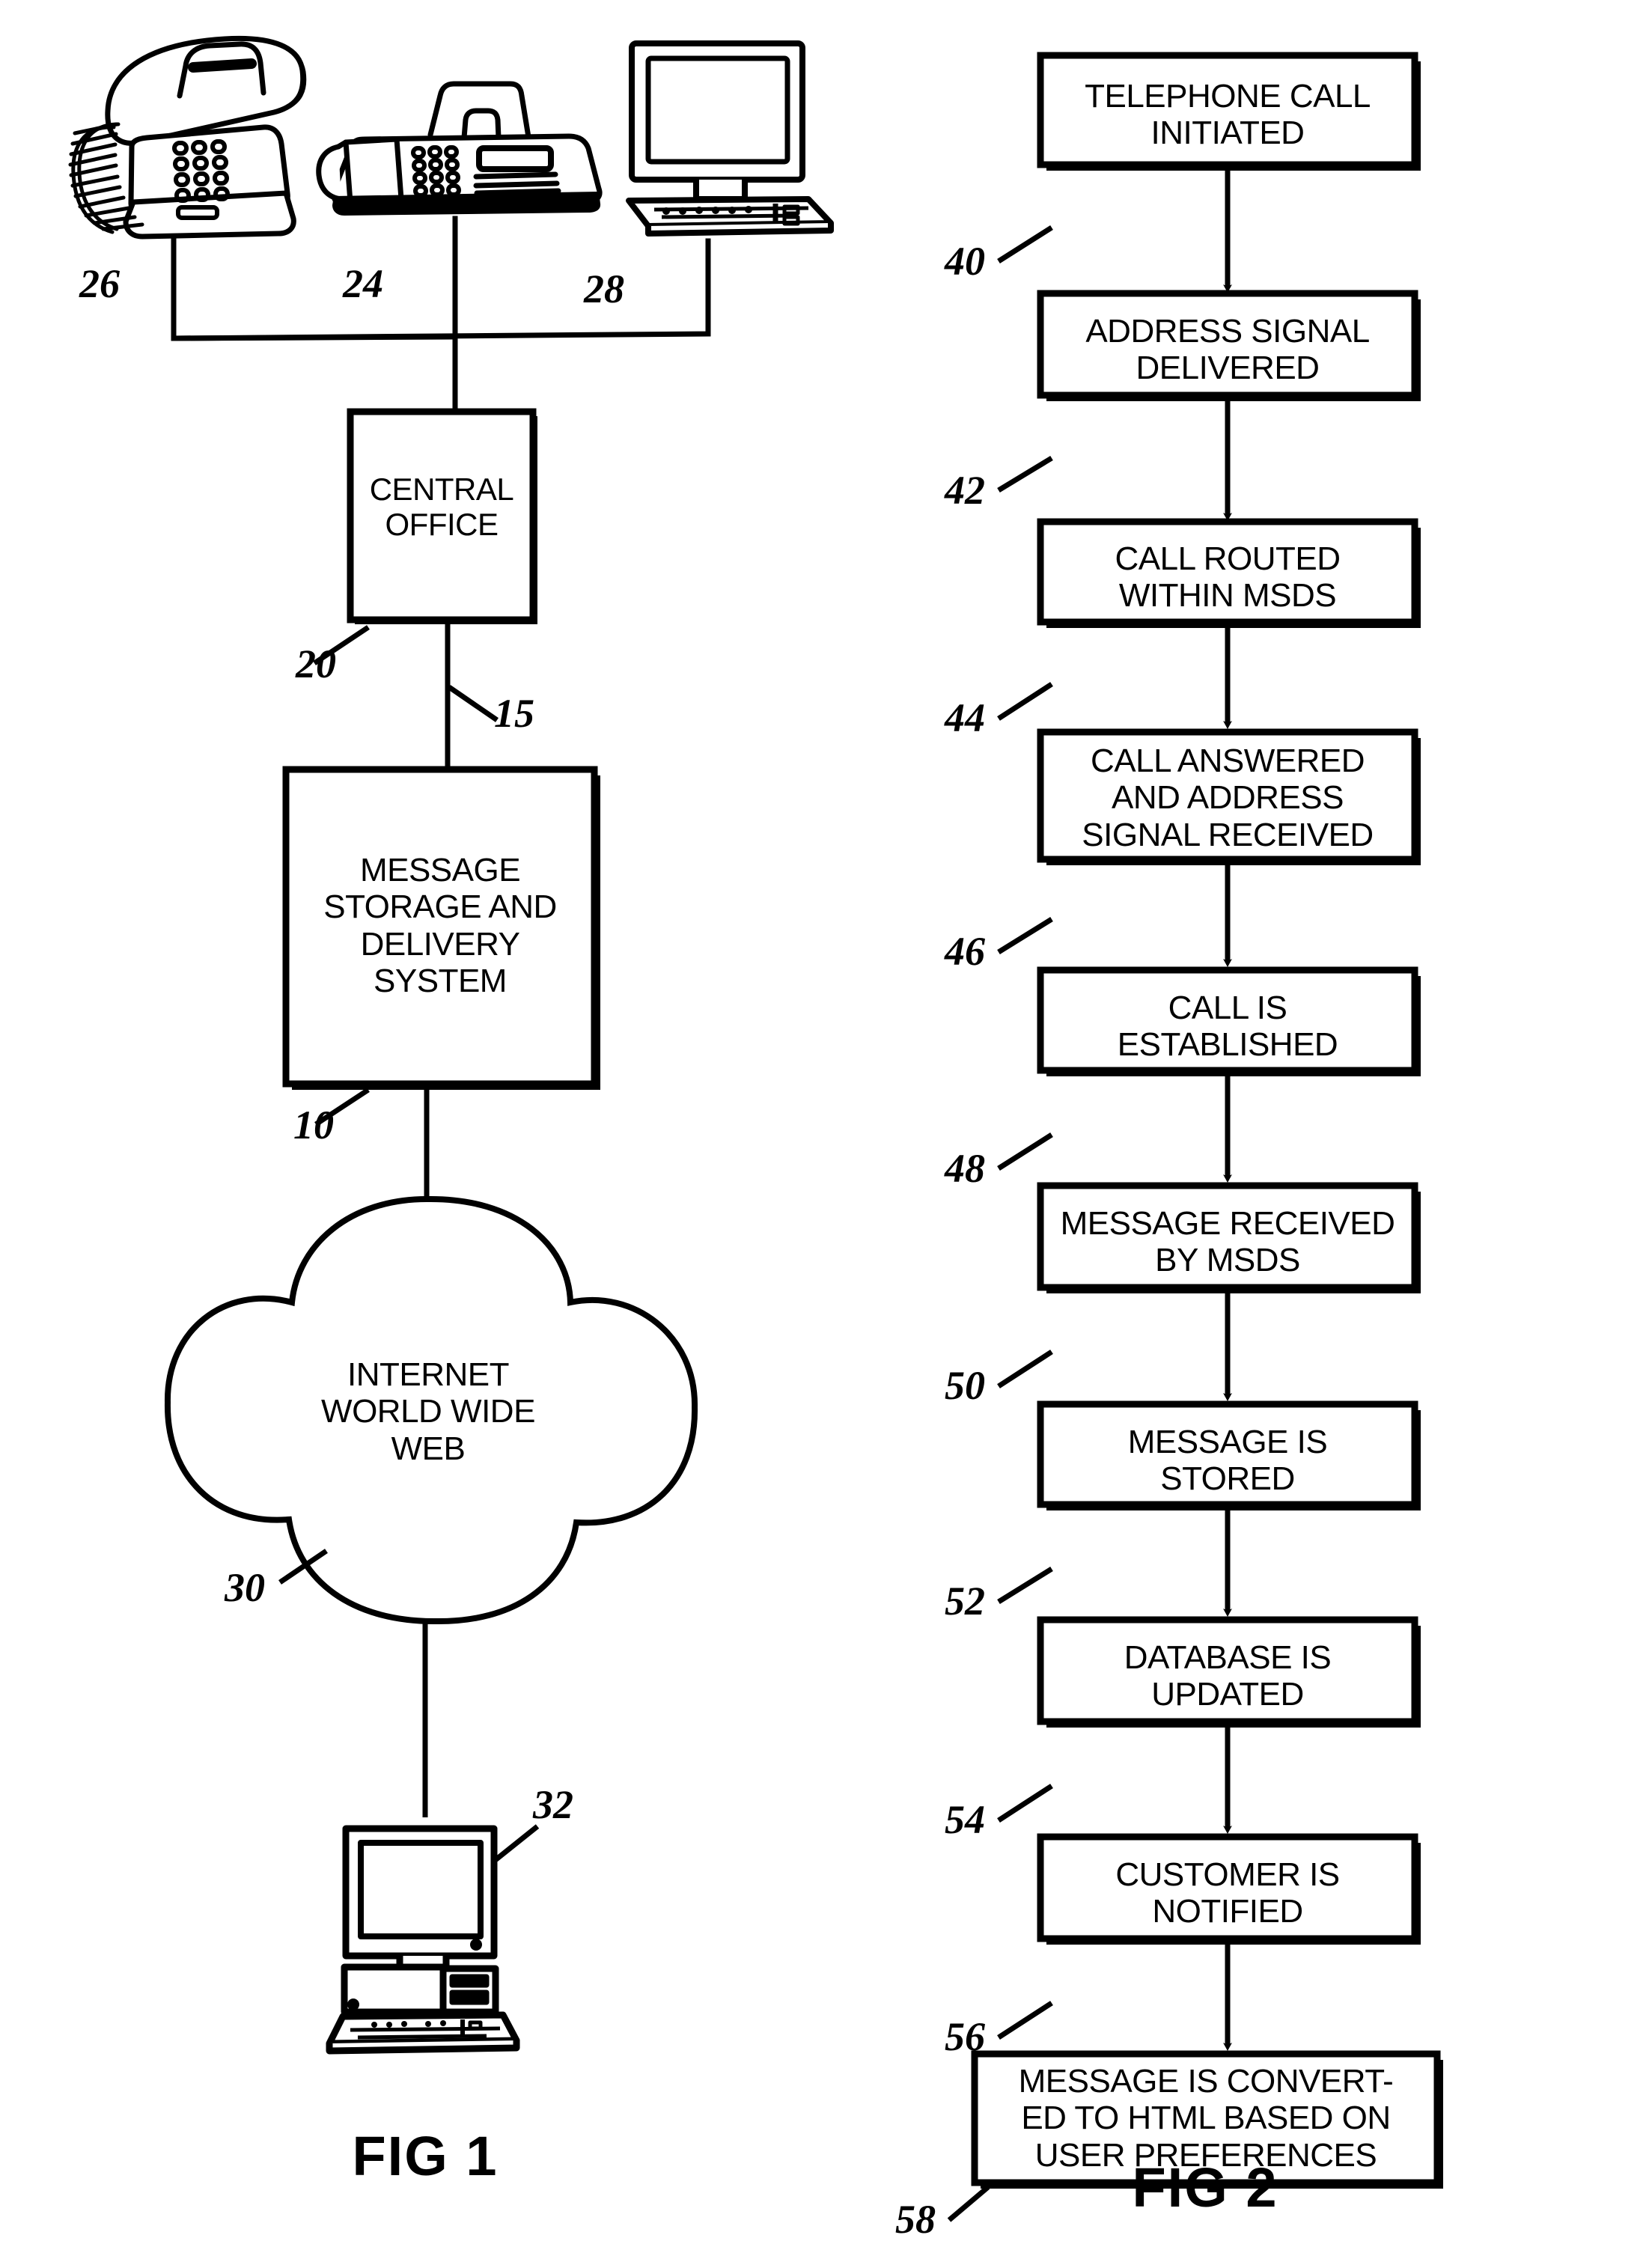 The image size is (1652, 2250). I want to click on flow-step-label-7: MESSAGE IS STORED, so click(1227, 1461).